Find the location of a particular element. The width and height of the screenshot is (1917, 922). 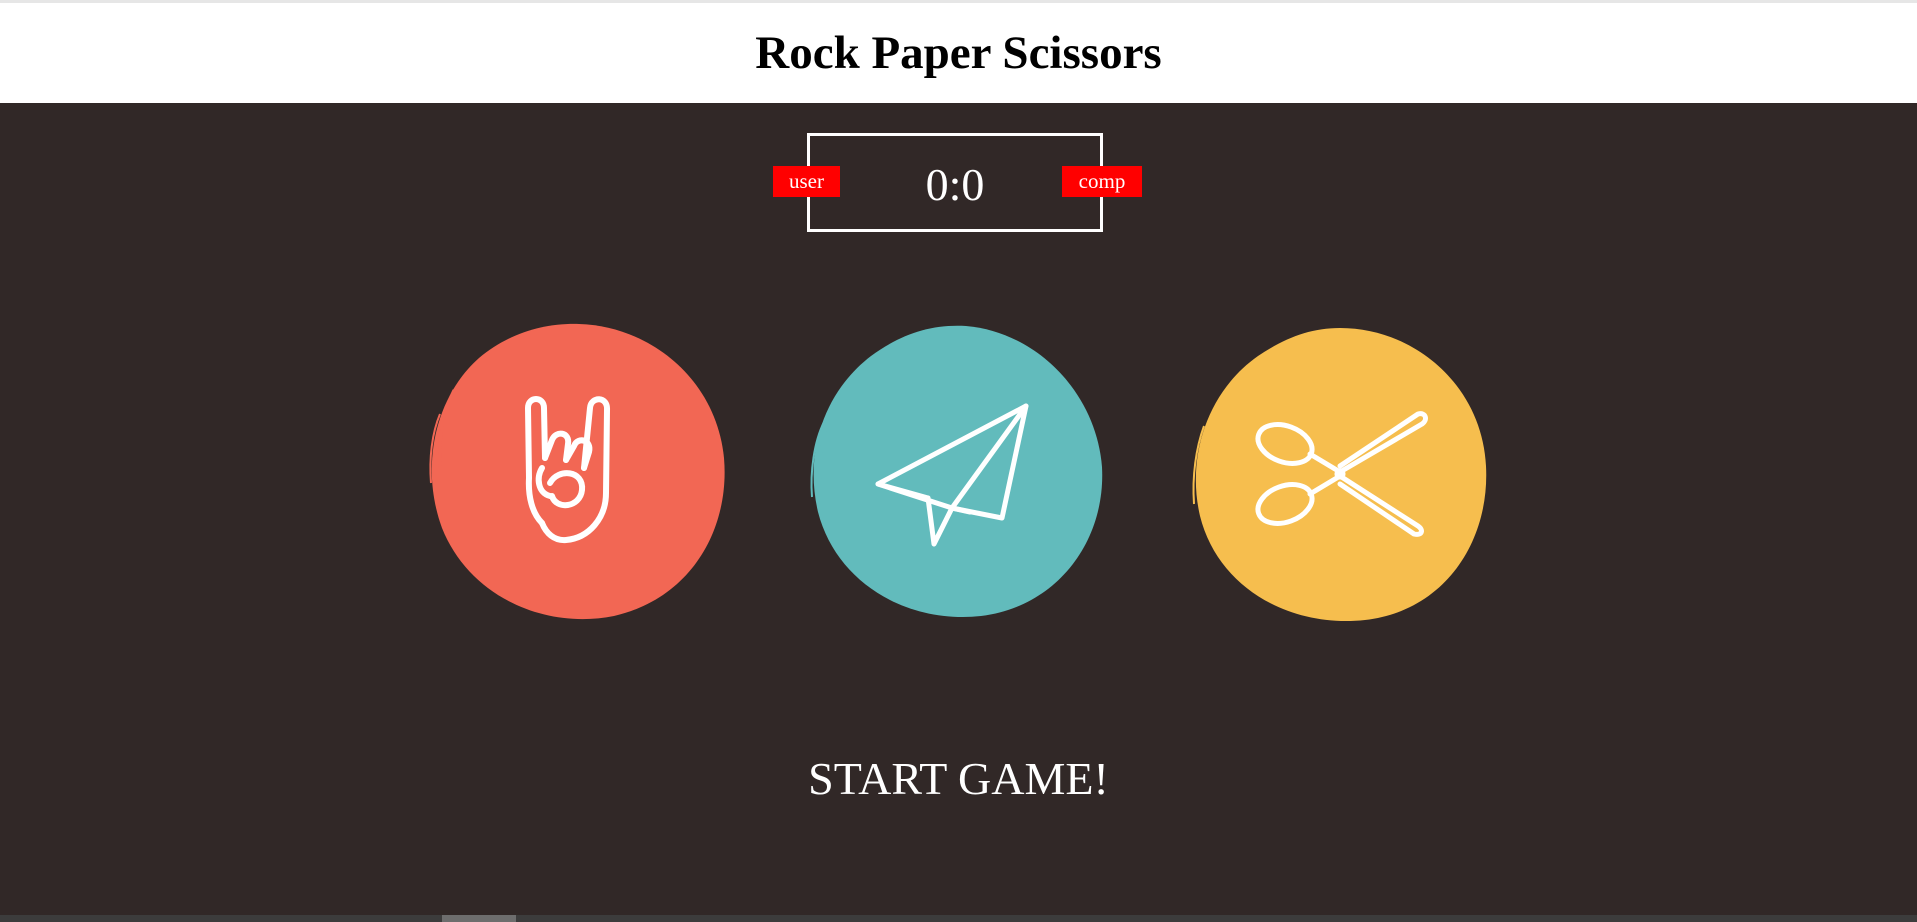

scissors-circle is located at coordinates (1339, 475).